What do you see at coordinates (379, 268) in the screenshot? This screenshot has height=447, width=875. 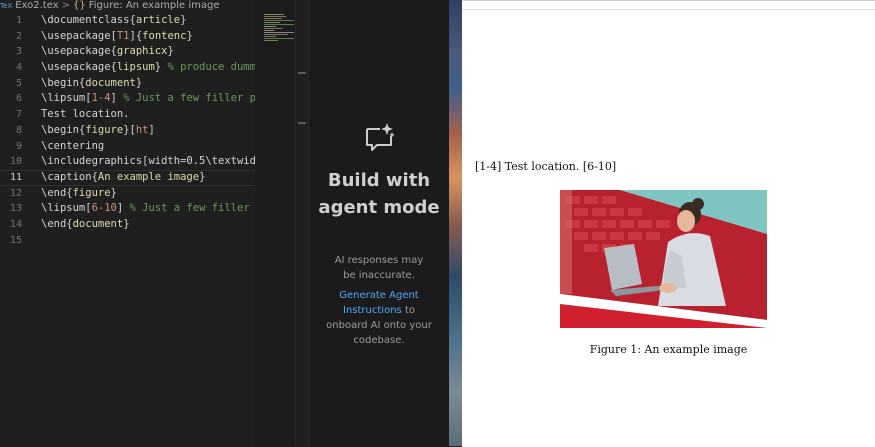 I see `agent-disclaimer: AI responses may be inaccurate.` at bounding box center [379, 268].